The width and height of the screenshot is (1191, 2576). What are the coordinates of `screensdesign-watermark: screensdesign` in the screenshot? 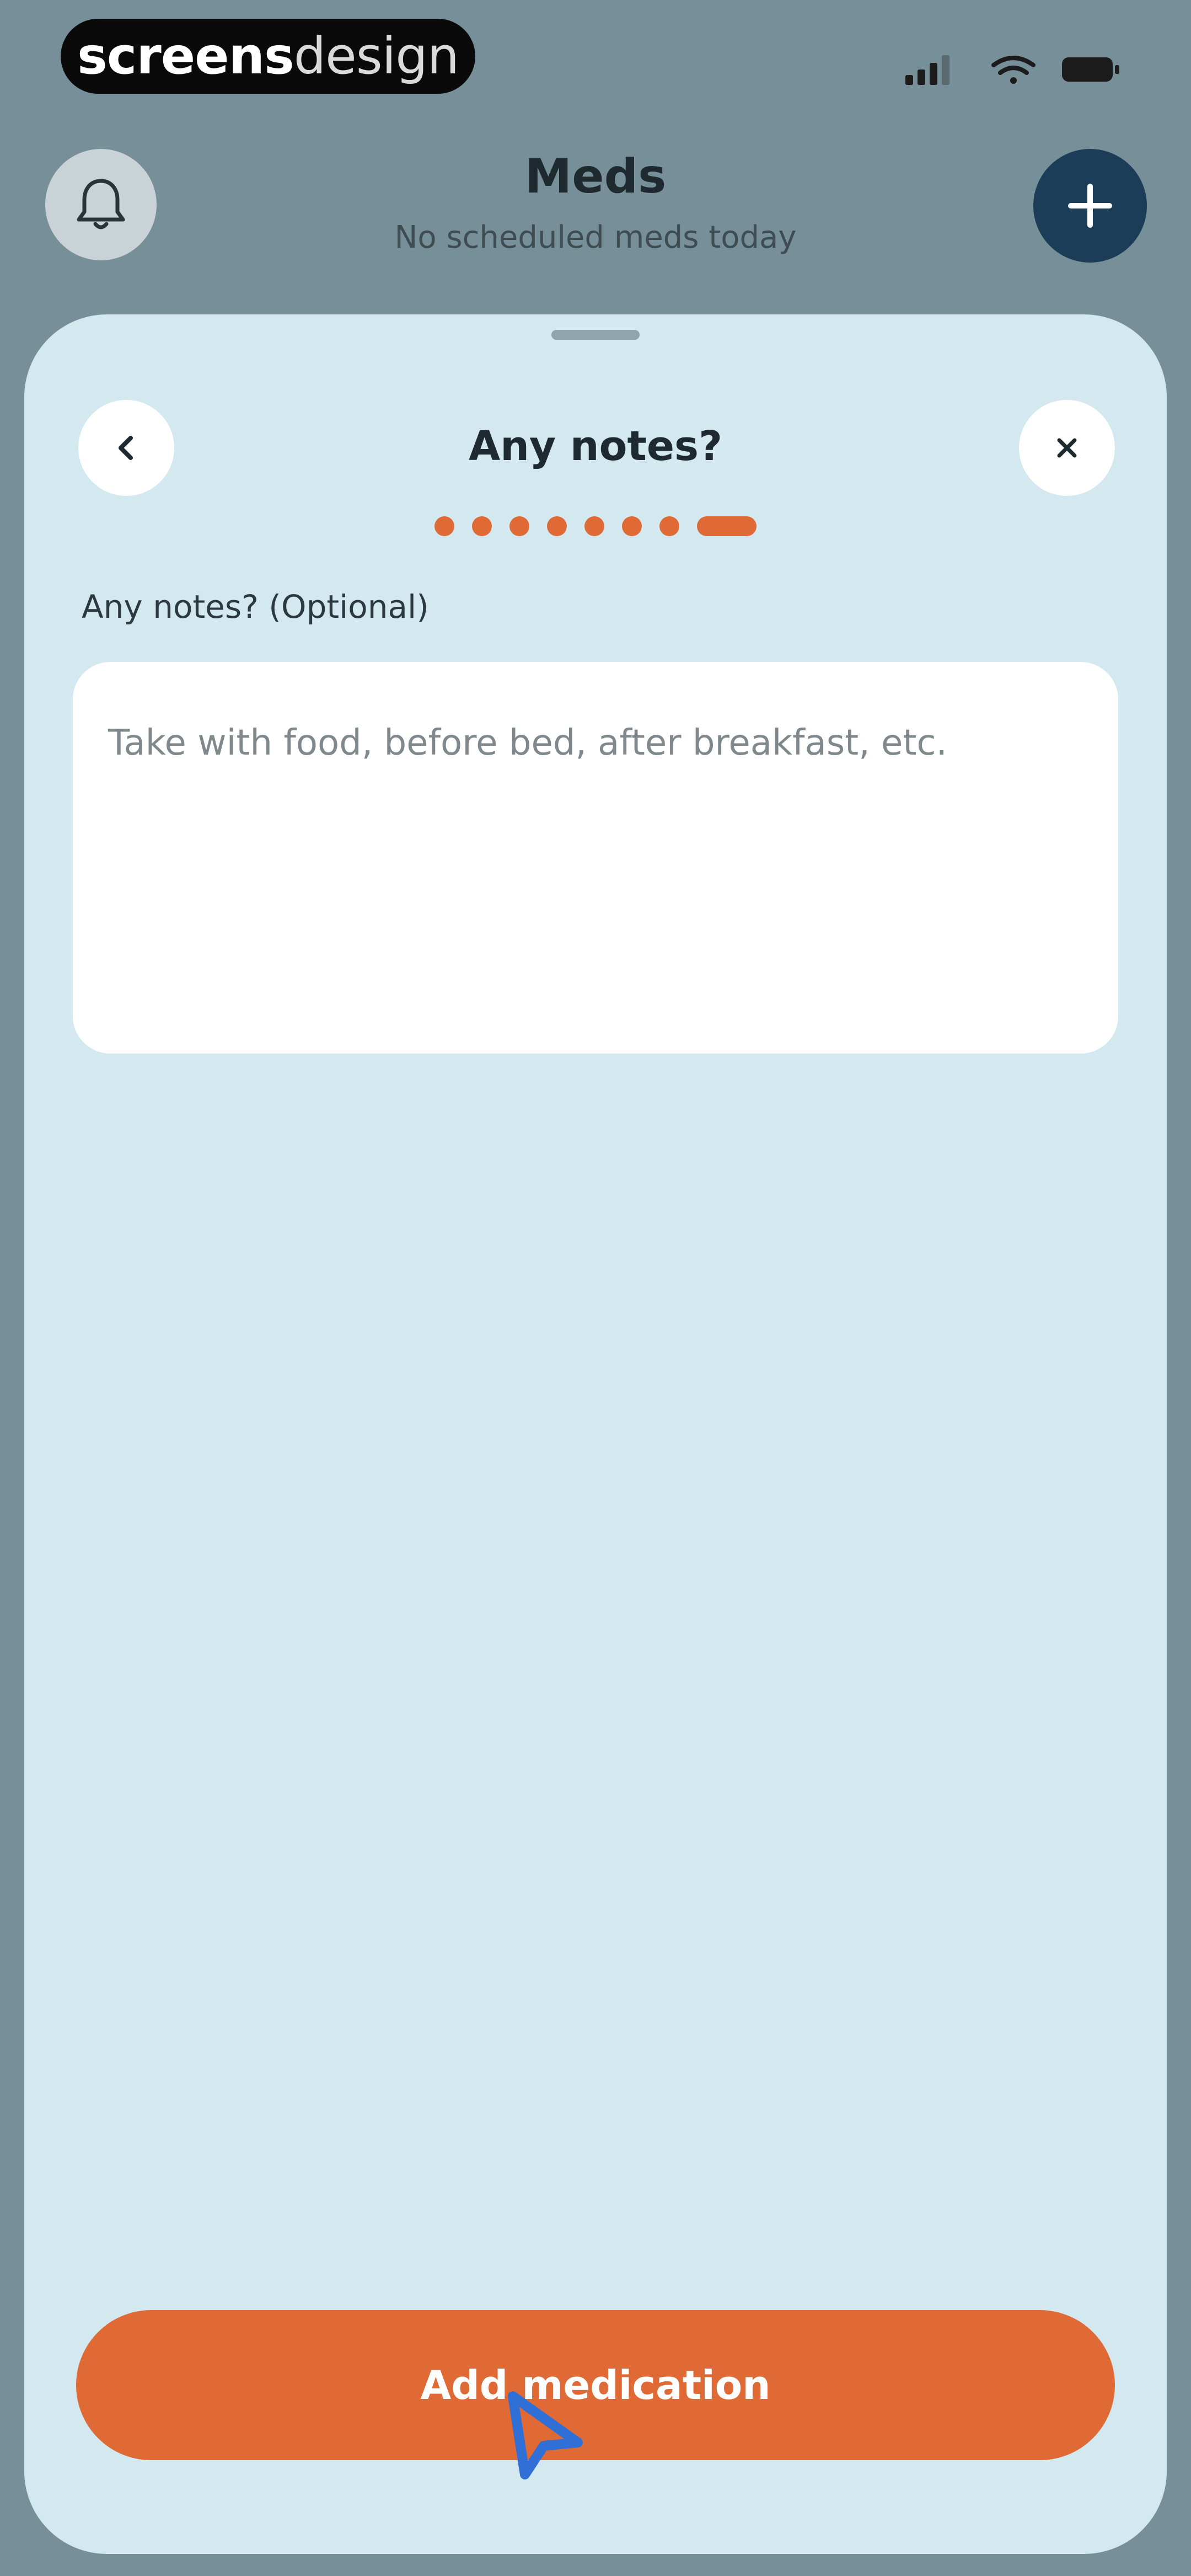 It's located at (268, 56).